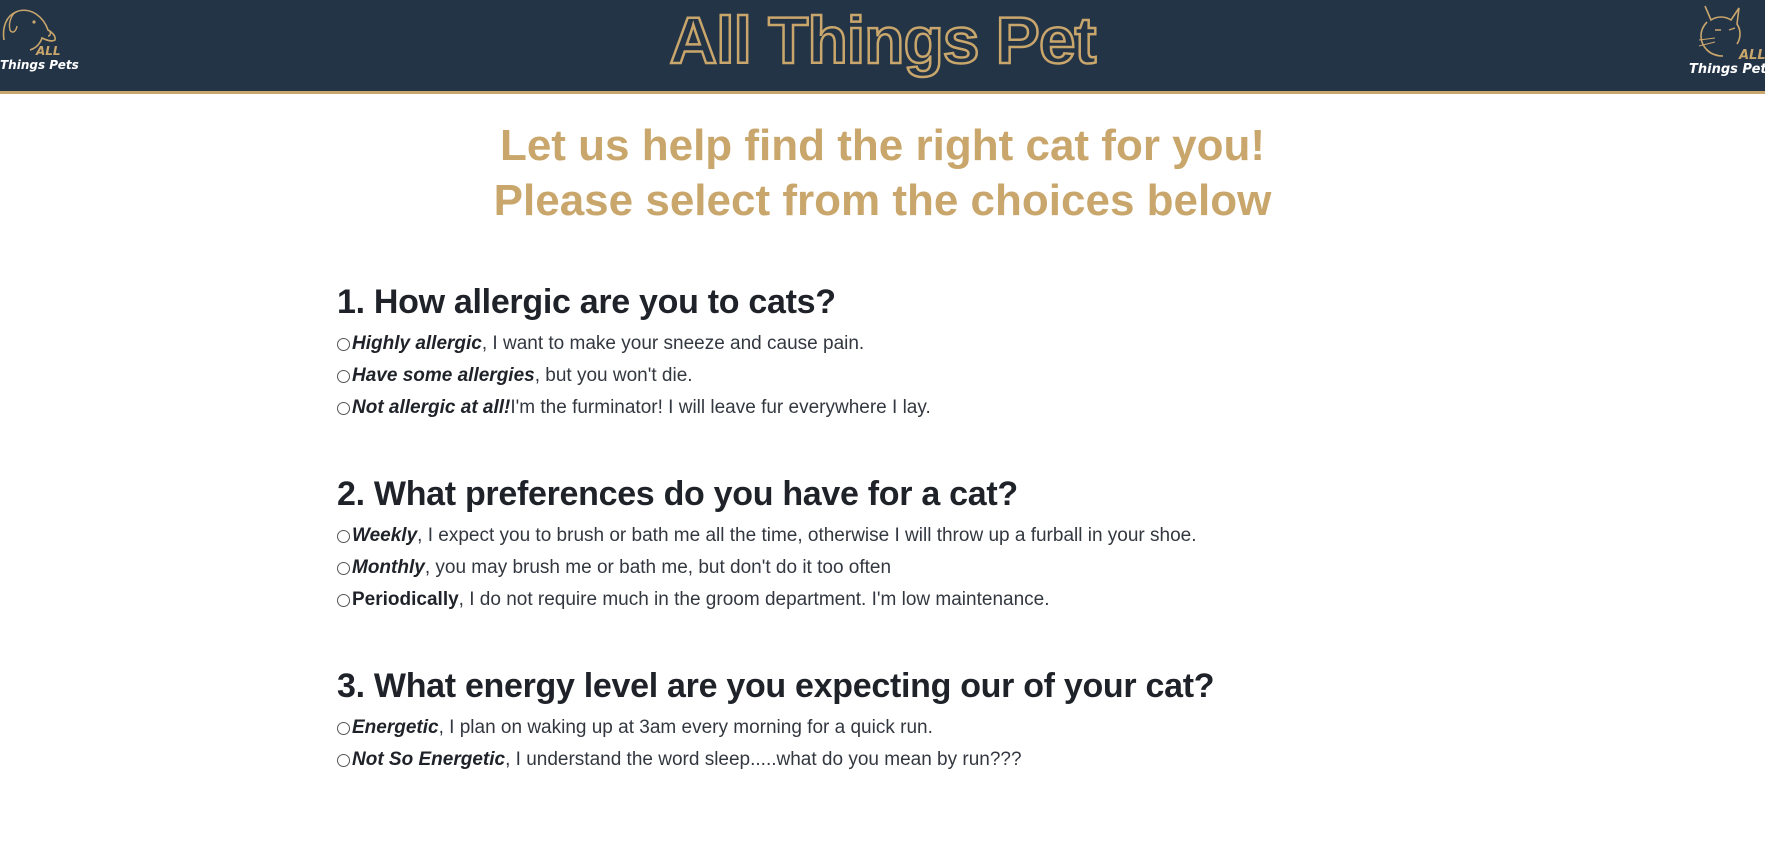 The height and width of the screenshot is (853, 1765). Describe the element at coordinates (395, 727) in the screenshot. I see `option-strong-text: Energetic` at that location.